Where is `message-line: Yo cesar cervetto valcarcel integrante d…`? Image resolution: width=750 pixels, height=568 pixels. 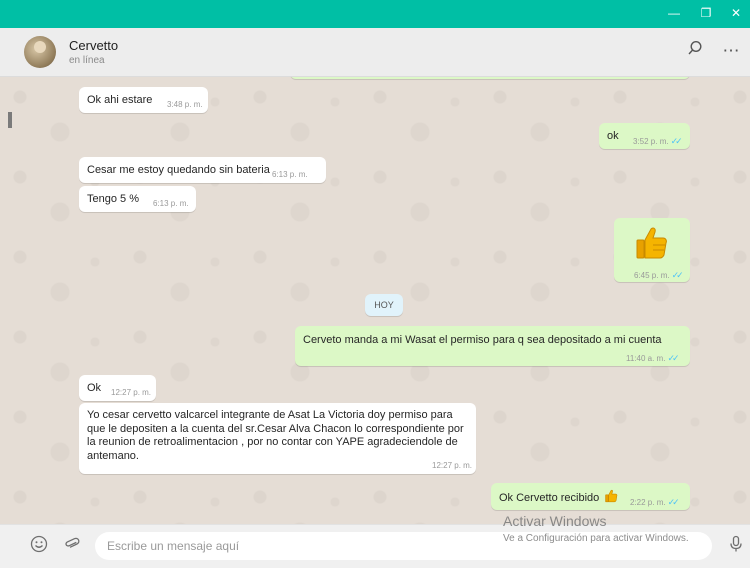 message-line: Yo cesar cervetto valcarcel integrante d… is located at coordinates (270, 415).